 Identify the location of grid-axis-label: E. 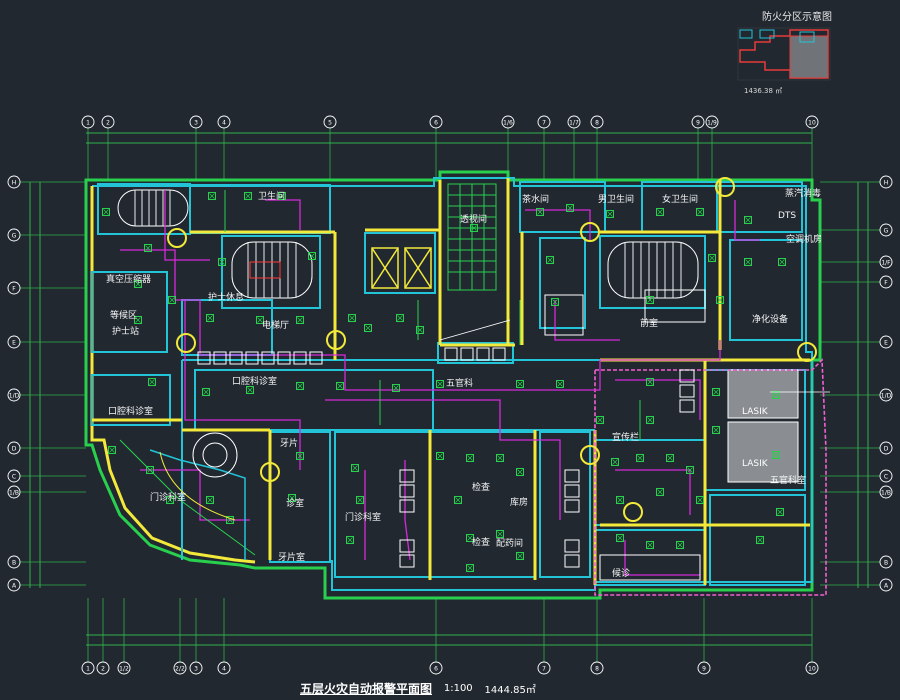
(886, 343).